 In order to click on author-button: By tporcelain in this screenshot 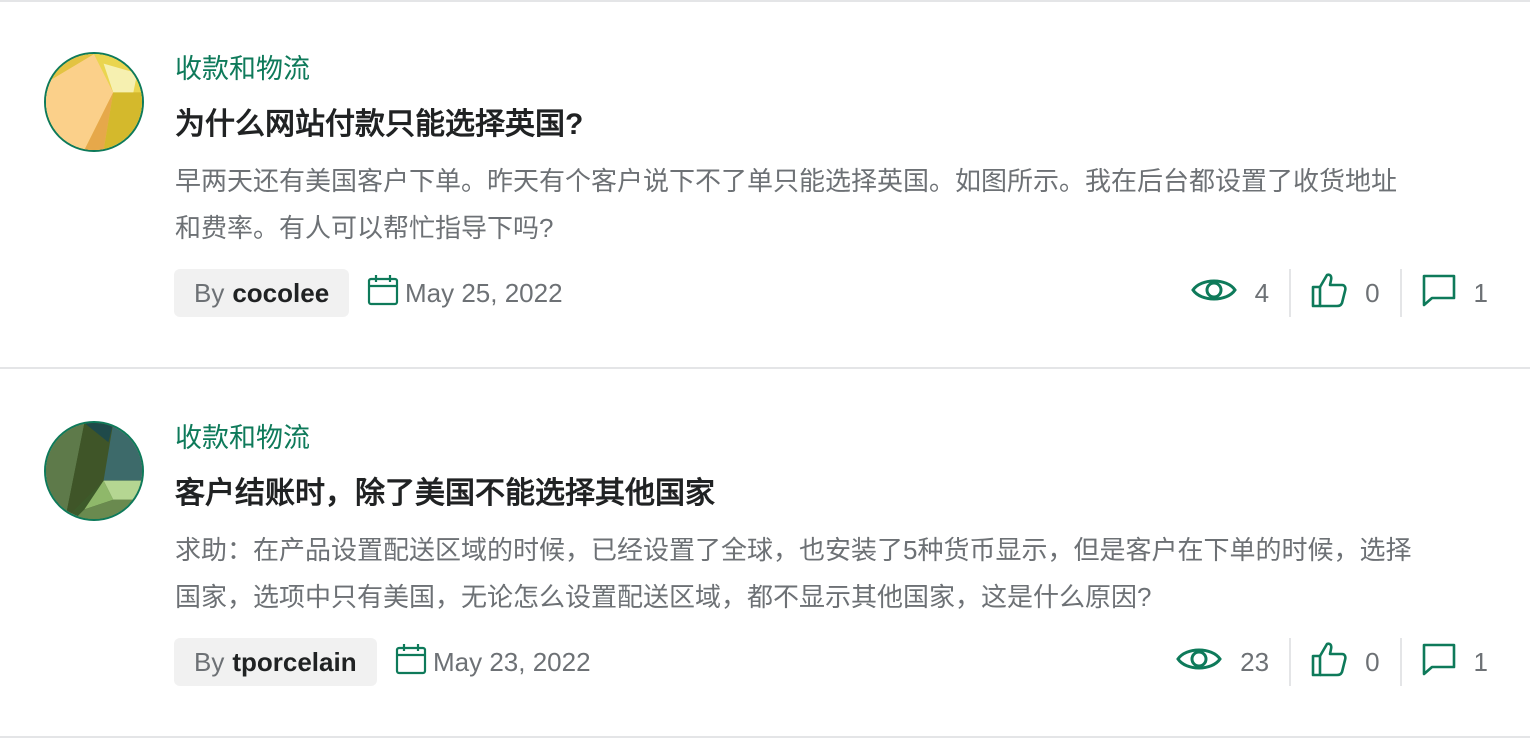, I will do `click(275, 662)`.